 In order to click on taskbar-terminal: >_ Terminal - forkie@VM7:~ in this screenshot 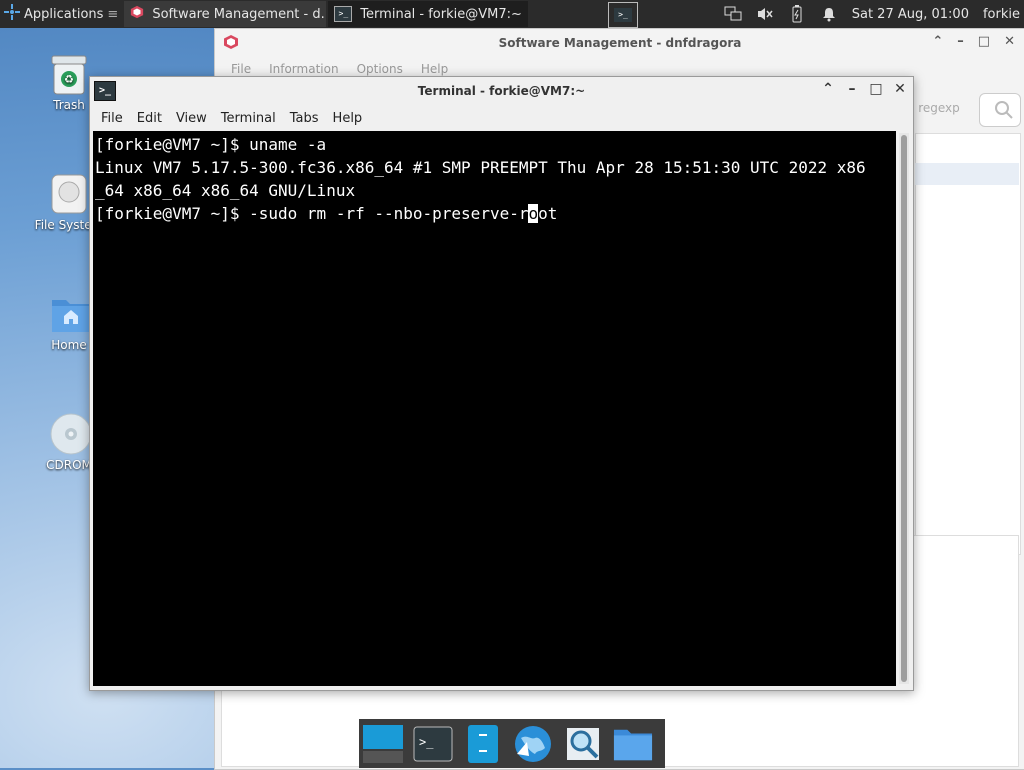, I will do `click(428, 14)`.